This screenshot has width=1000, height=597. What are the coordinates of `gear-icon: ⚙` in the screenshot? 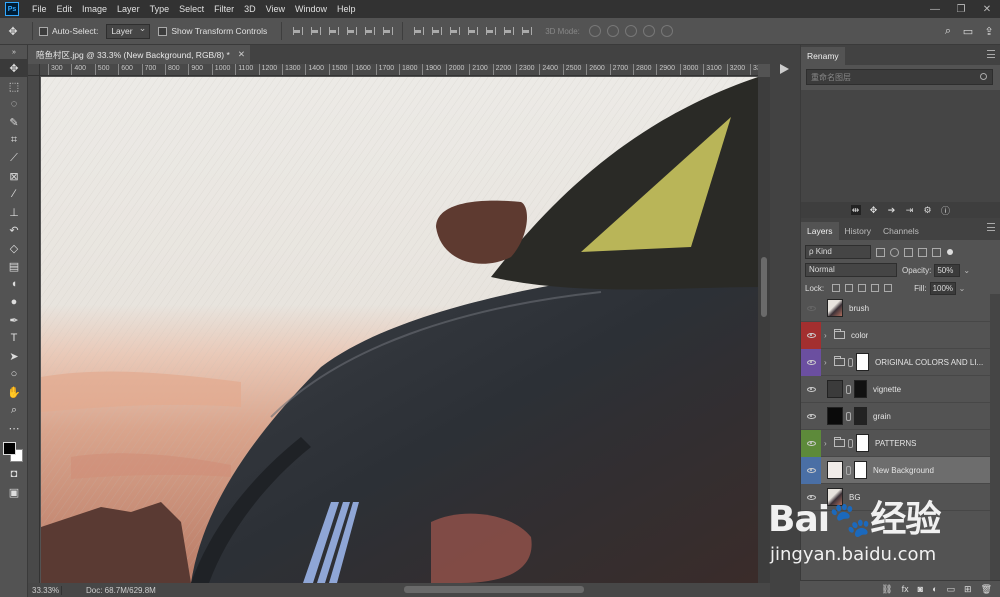 It's located at (928, 210).